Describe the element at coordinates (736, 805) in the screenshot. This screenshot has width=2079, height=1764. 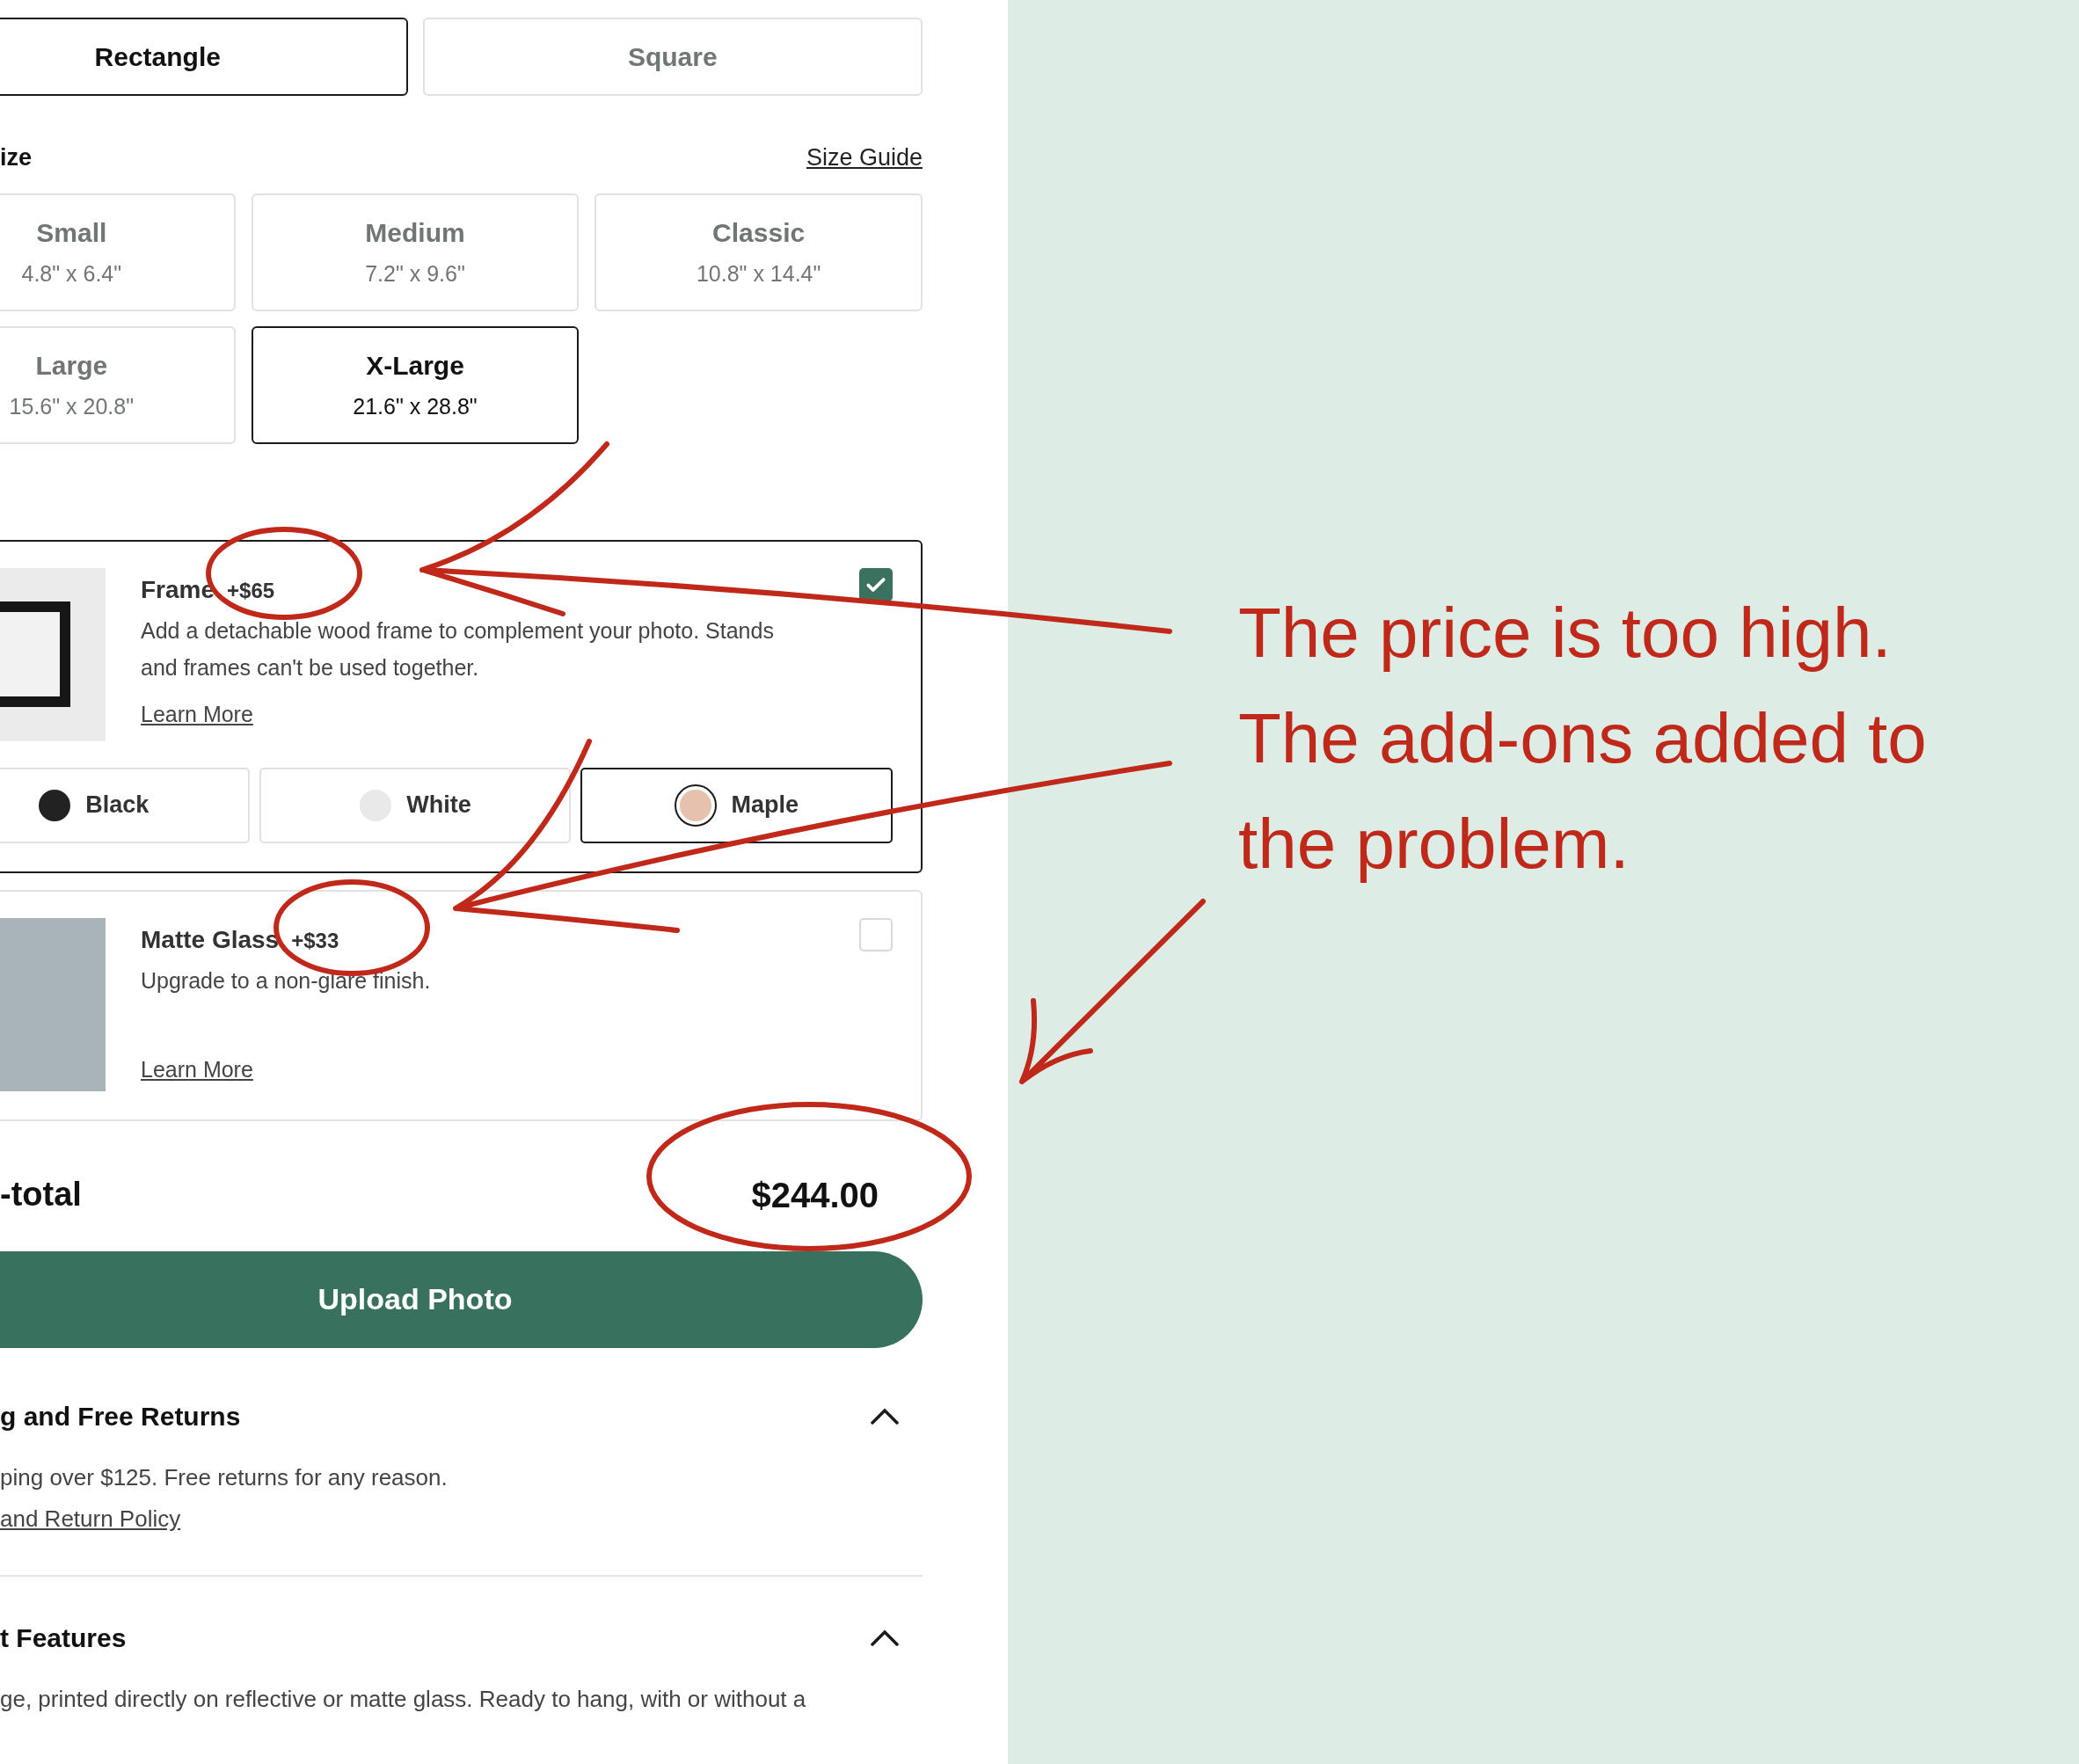
I see `color-option: Maple` at that location.